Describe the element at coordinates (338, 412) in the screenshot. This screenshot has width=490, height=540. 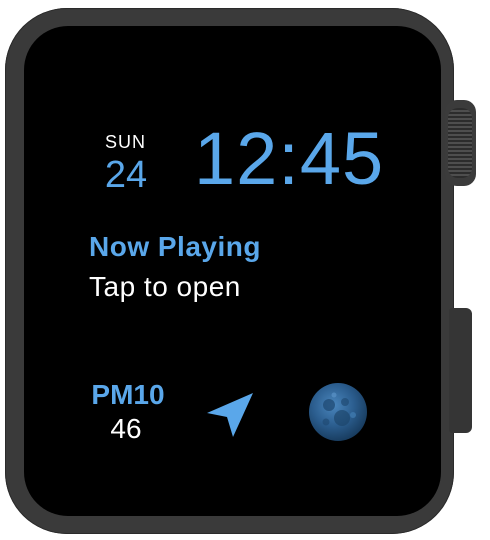
I see `moon-phase-icon` at that location.